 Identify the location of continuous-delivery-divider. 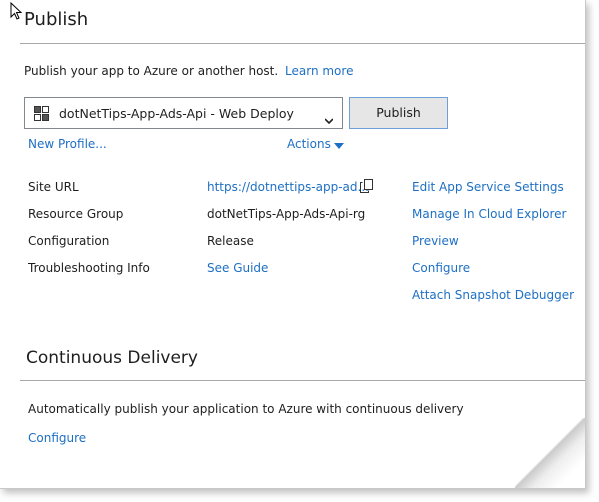
(302, 380).